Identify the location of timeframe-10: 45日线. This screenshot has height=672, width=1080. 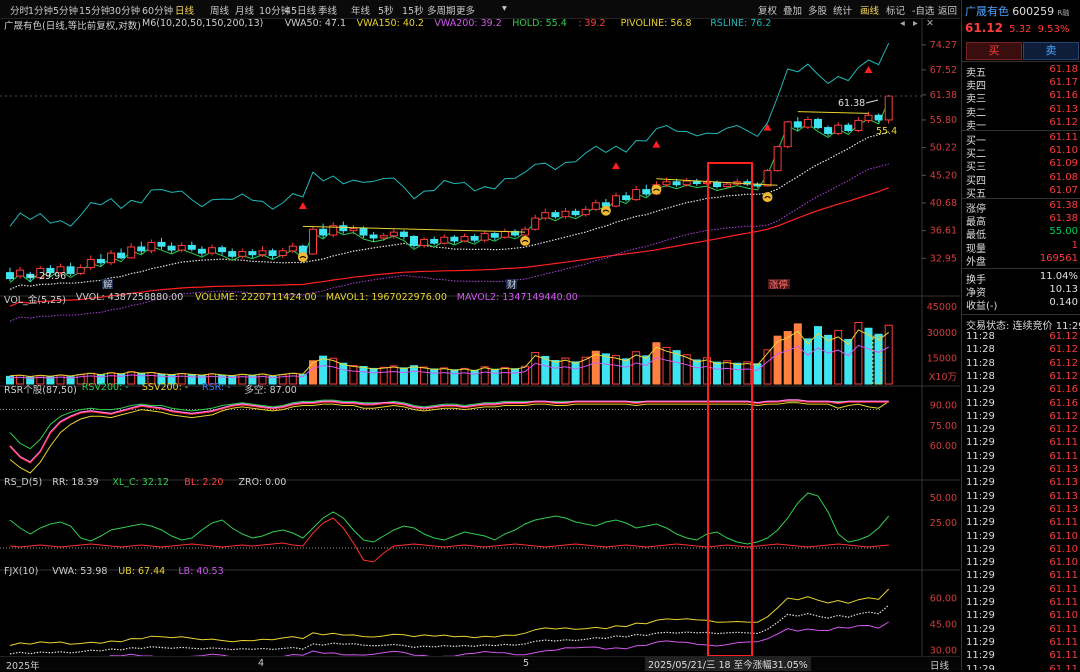
(300, 10).